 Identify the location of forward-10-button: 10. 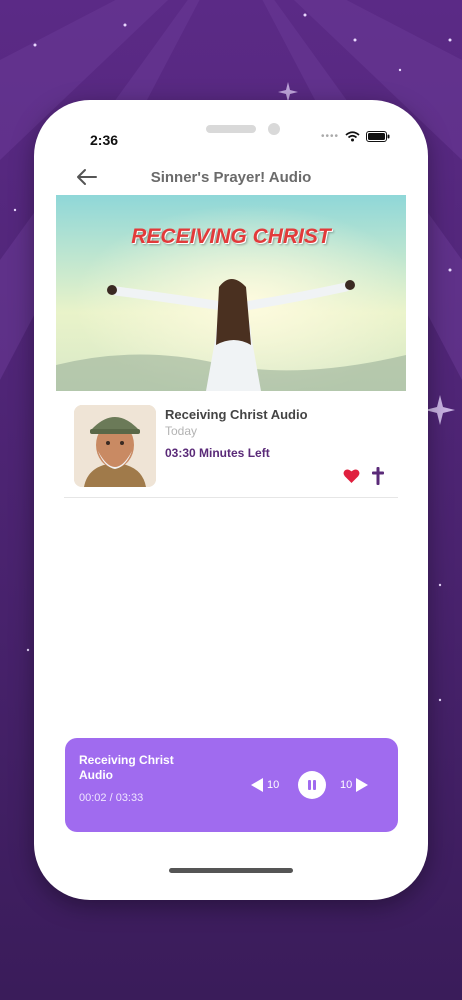
(354, 785).